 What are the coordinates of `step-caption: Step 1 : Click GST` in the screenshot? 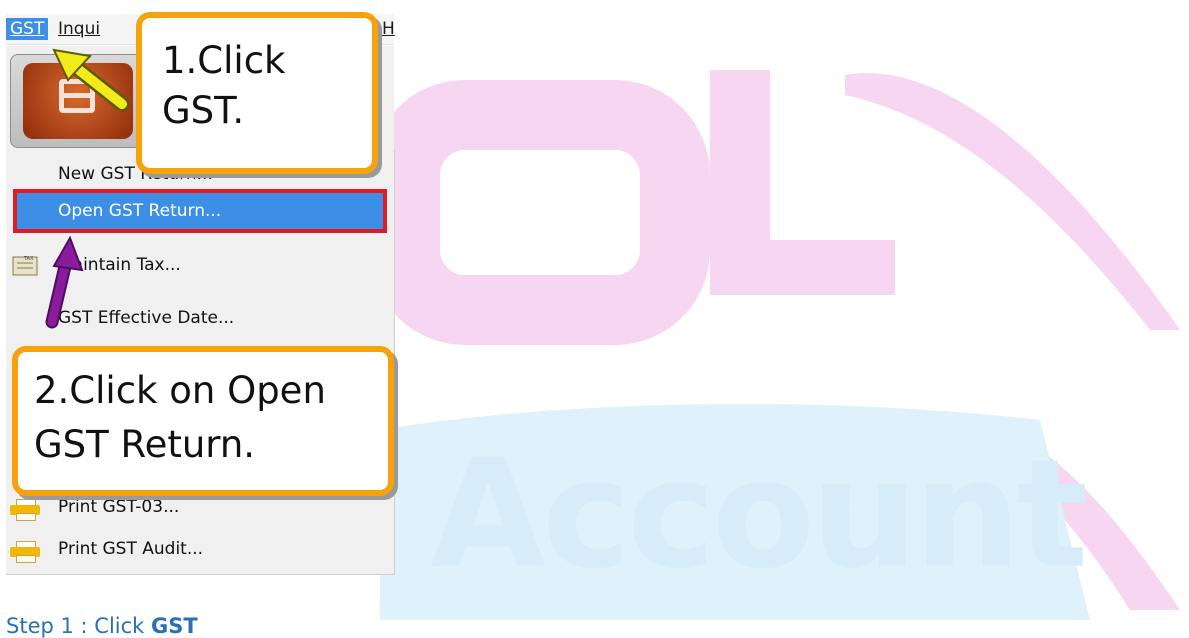 It's located at (102, 626).